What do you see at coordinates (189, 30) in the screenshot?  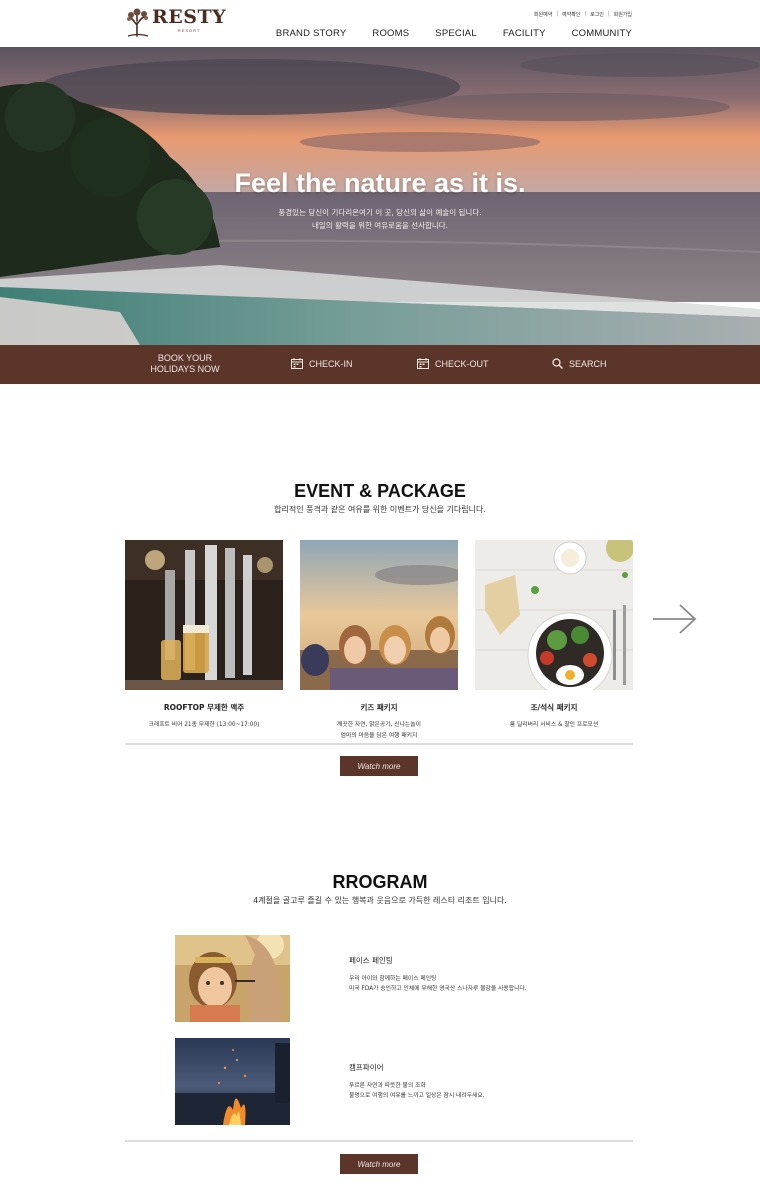 I see `logo-subtext: RESORT` at bounding box center [189, 30].